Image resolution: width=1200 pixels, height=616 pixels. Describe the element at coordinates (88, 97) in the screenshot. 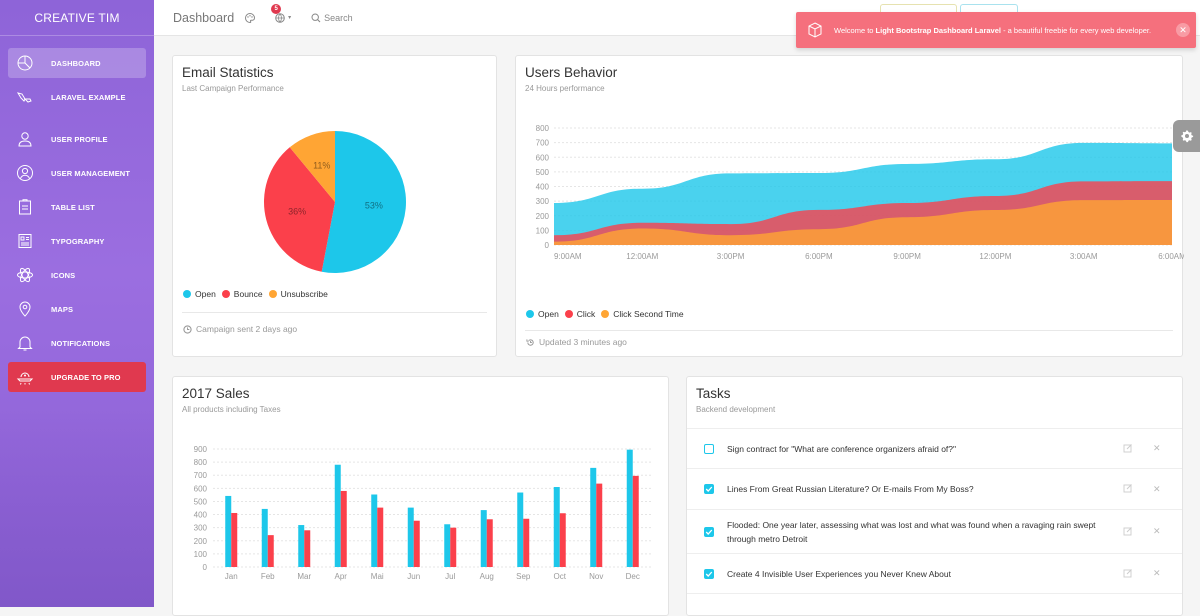

I see `nav-label: LARAVEL EXAMPLE` at that location.